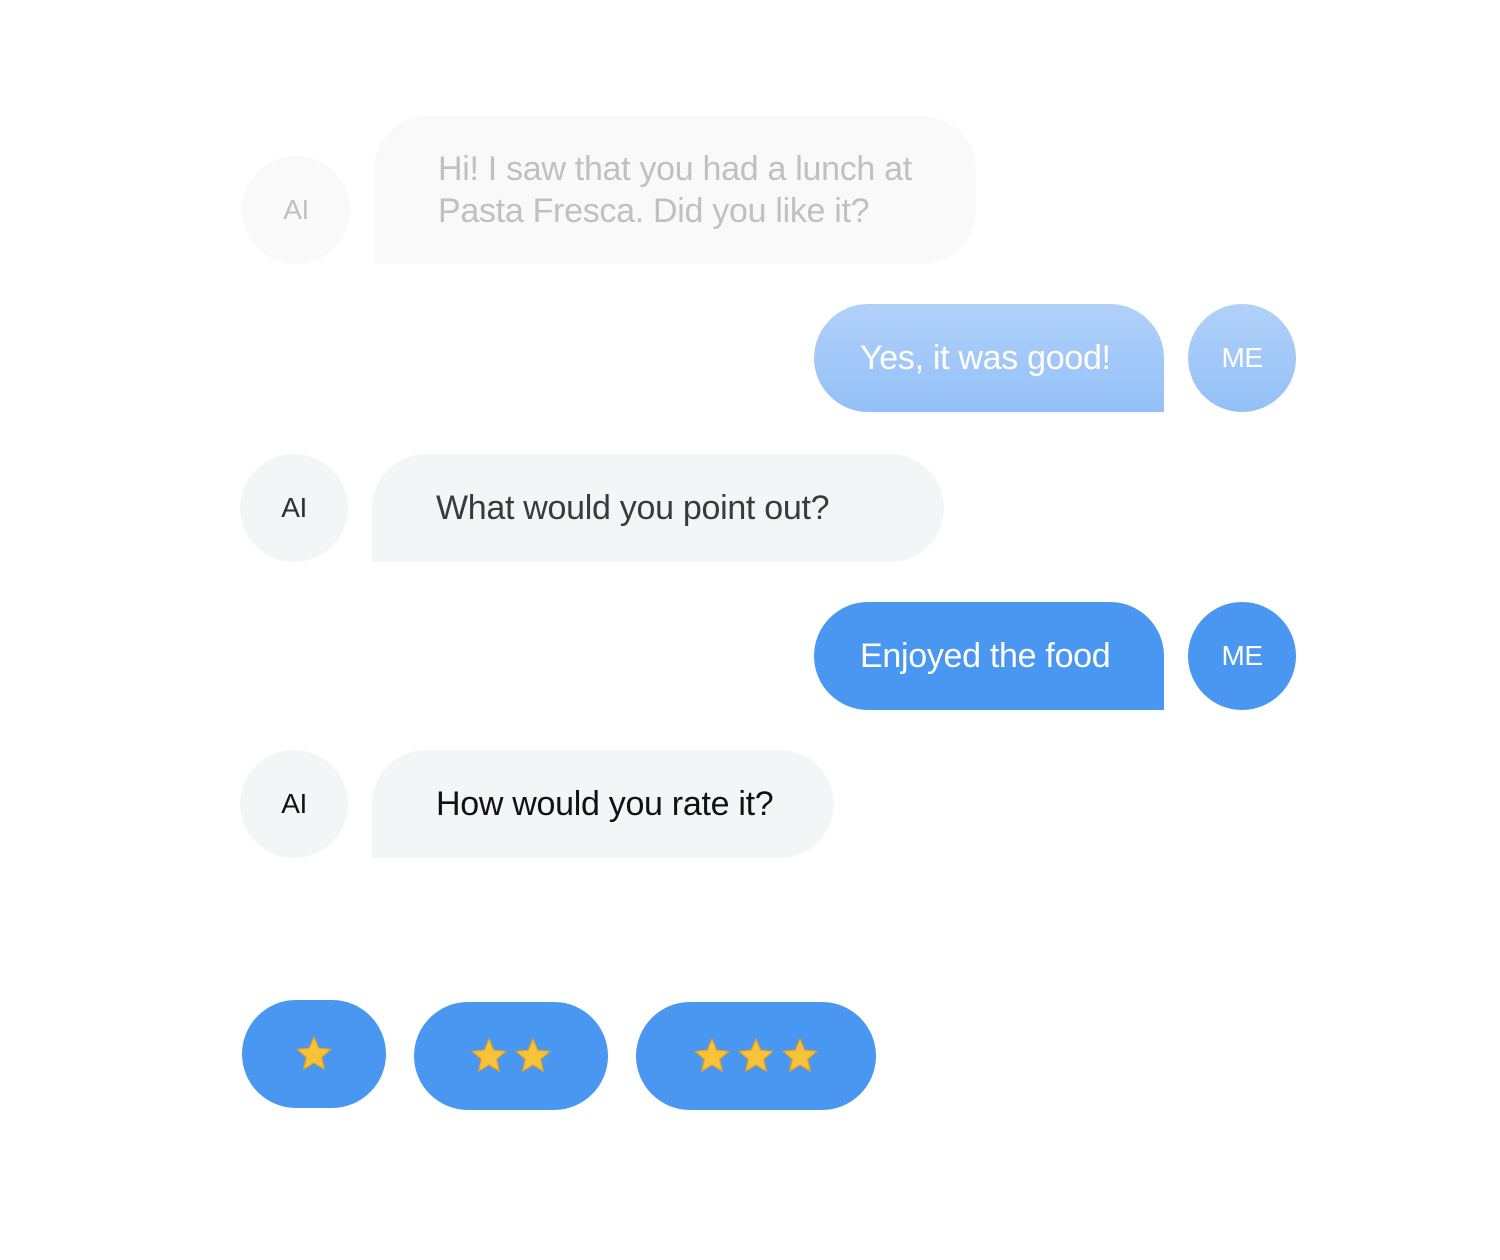 Image resolution: width=1500 pixels, height=1260 pixels. I want to click on user-message-bubble: Enjoyed the food, so click(989, 656).